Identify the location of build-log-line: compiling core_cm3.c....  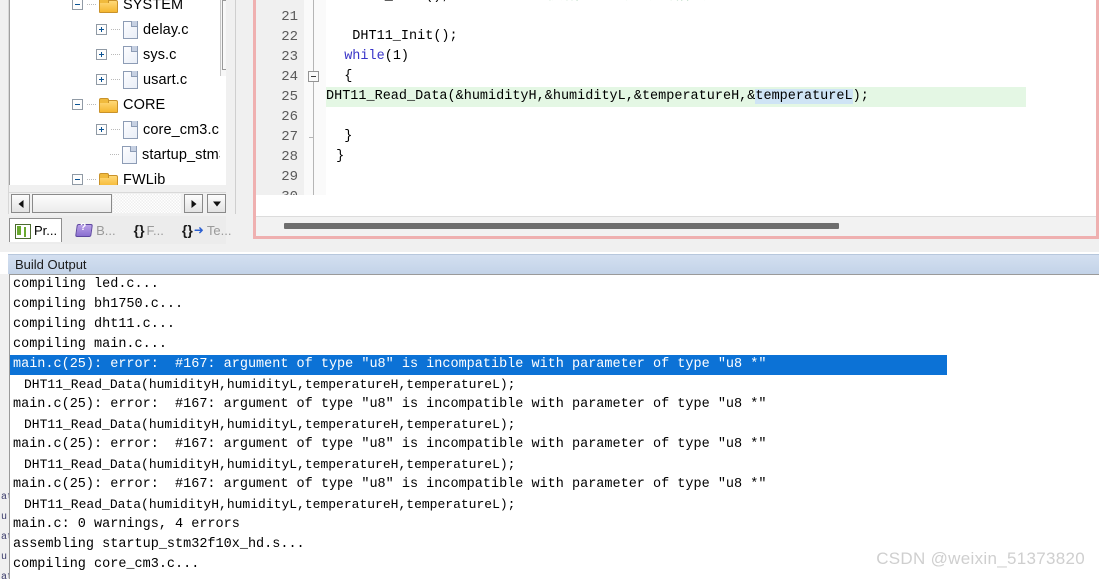
(104, 565).